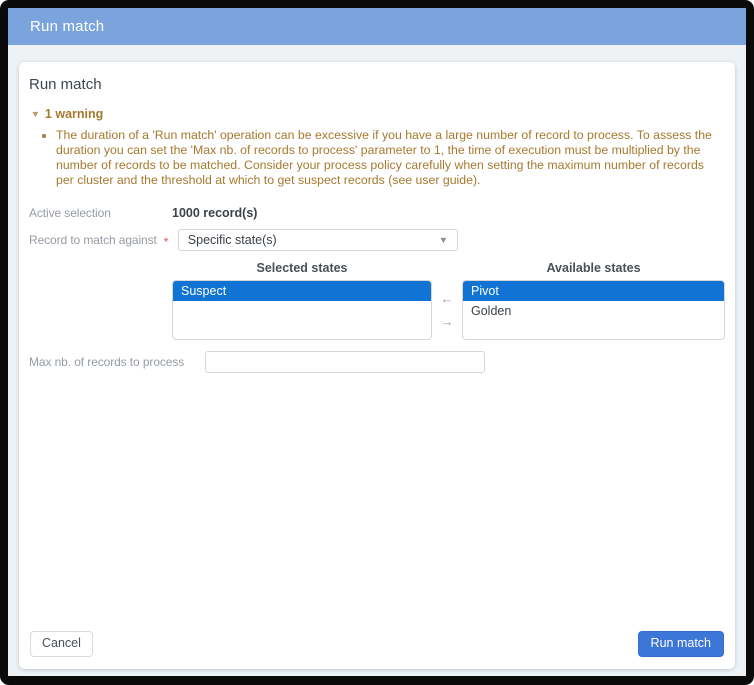 This screenshot has height=685, width=754. Describe the element at coordinates (448, 268) in the screenshot. I see `dual-list-headers: Selected states Available states` at that location.